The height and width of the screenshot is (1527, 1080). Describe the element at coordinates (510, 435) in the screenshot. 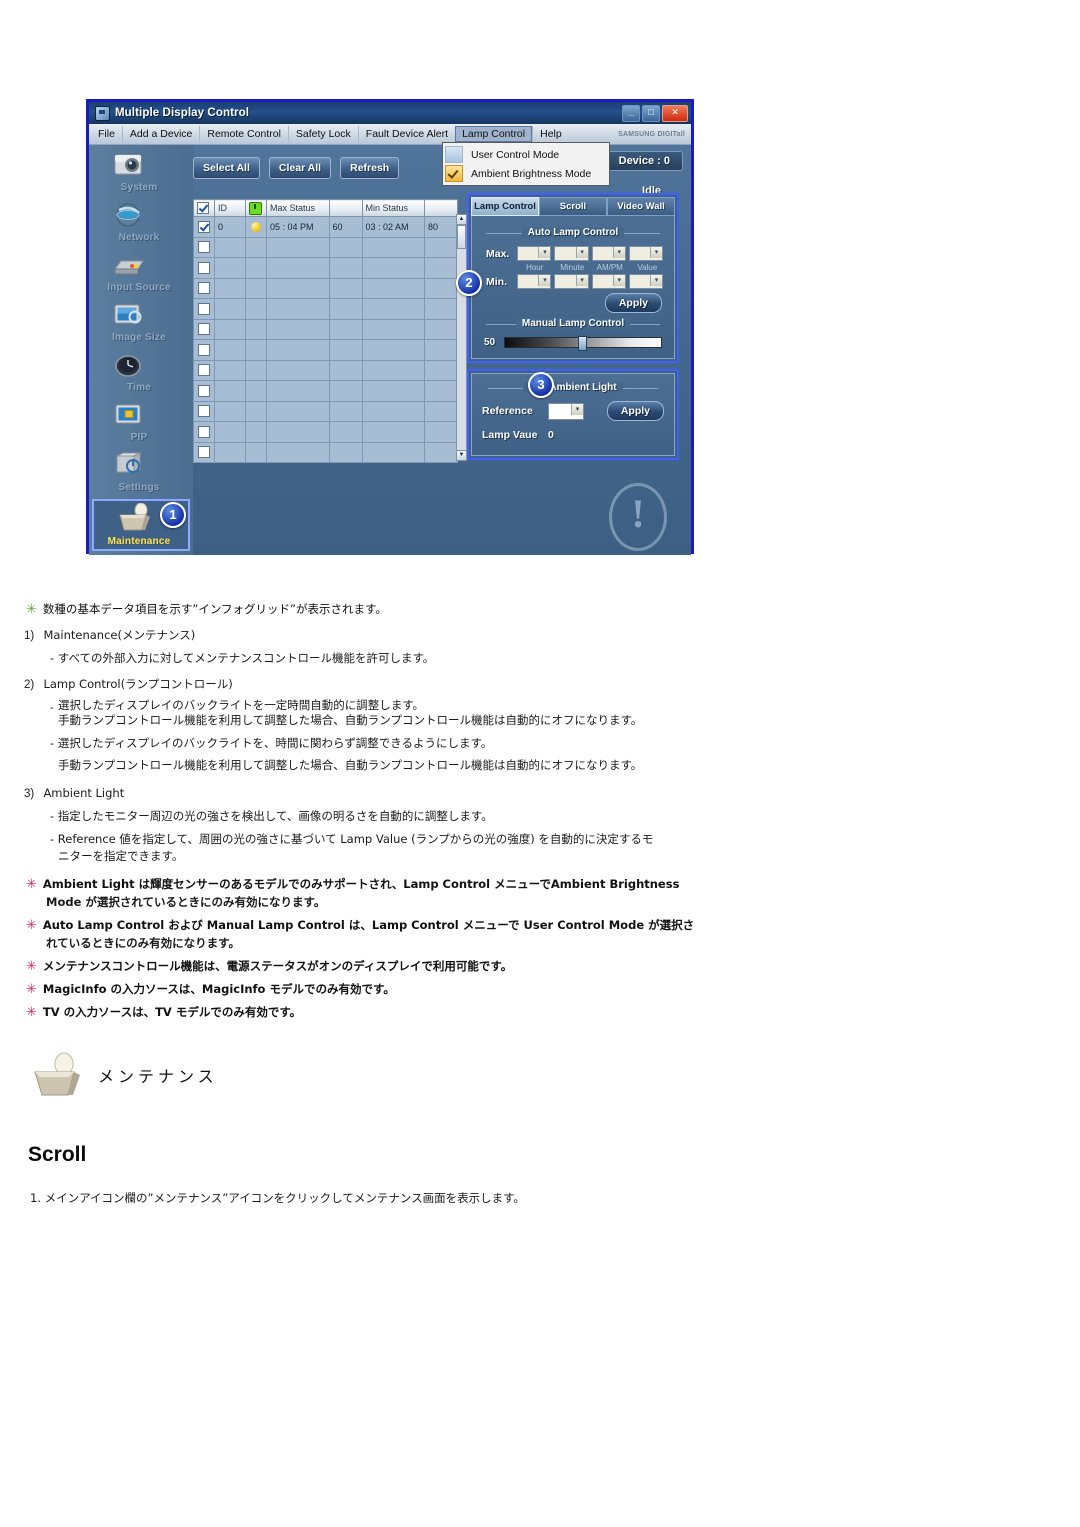

I see `lamp-value-label: Lamp Vaue` at that location.